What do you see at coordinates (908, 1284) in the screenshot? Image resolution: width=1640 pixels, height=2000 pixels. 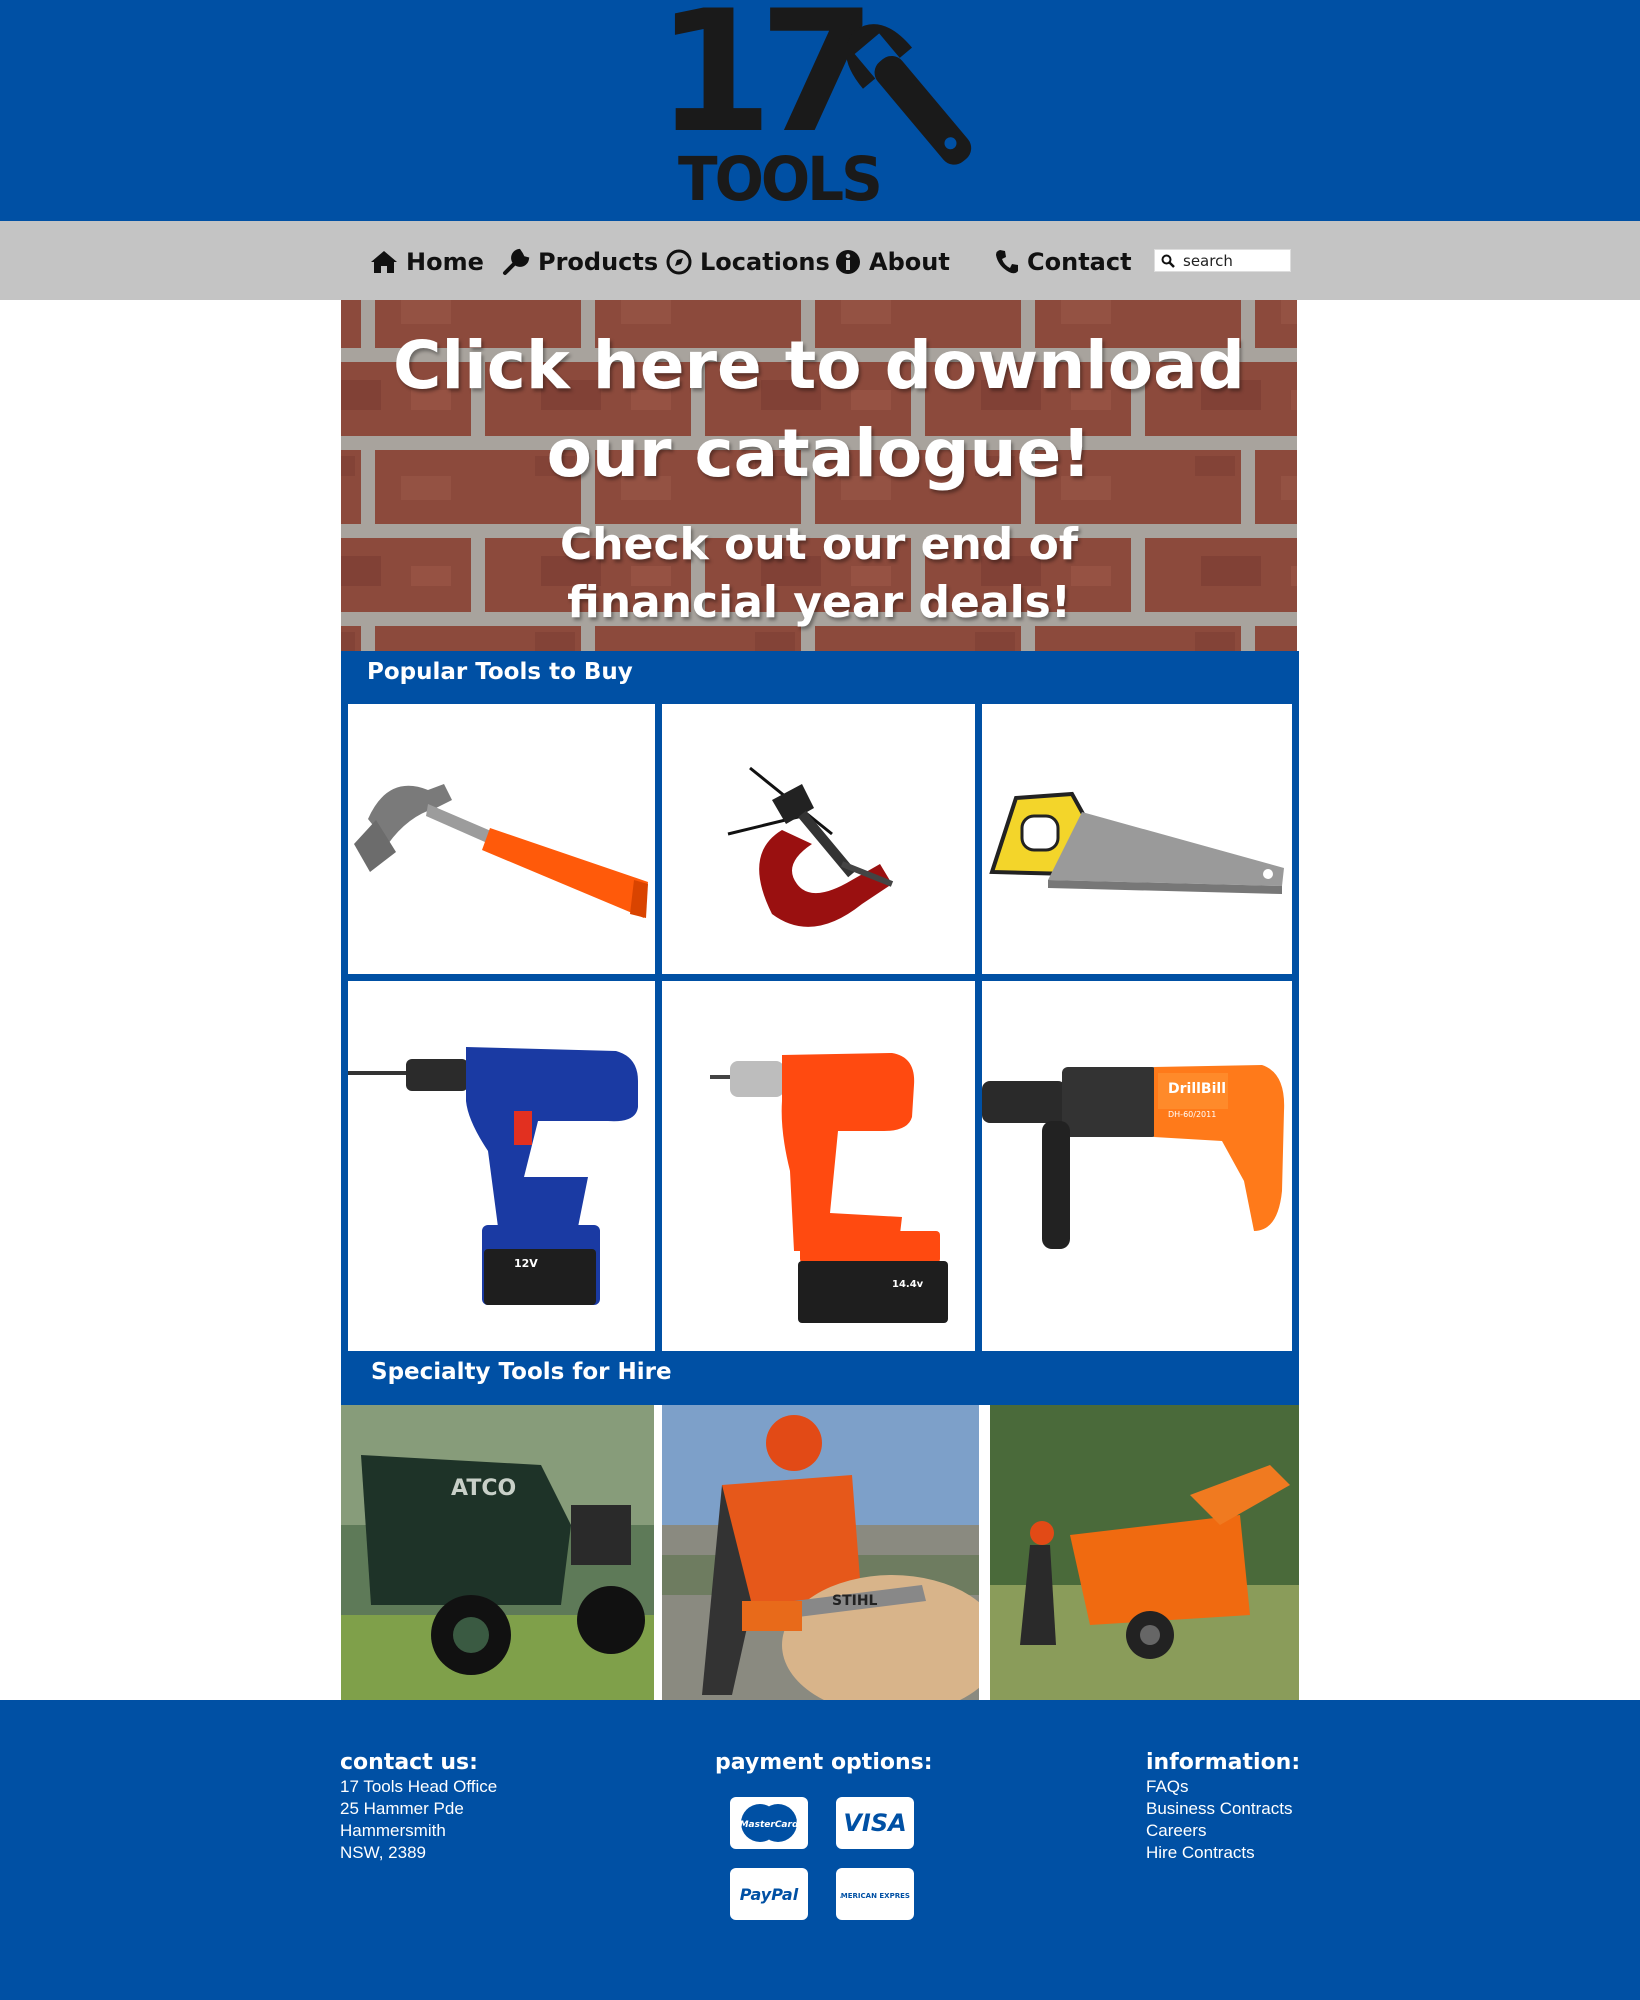 I see `drill-voltage-badge: 14.4v` at bounding box center [908, 1284].